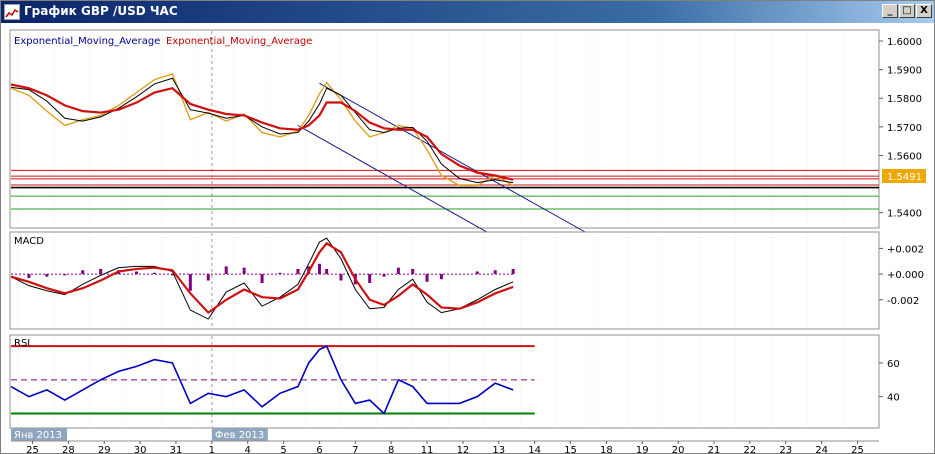  I want to click on y-tick-label: 1.5600, so click(904, 156).